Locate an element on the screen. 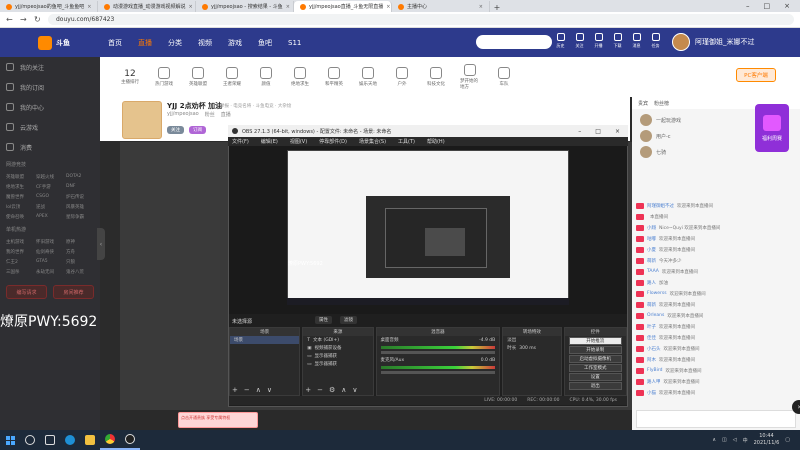 The height and width of the screenshot is (450, 800). browser-tab: 主播中心 × is located at coordinates (441, 6).